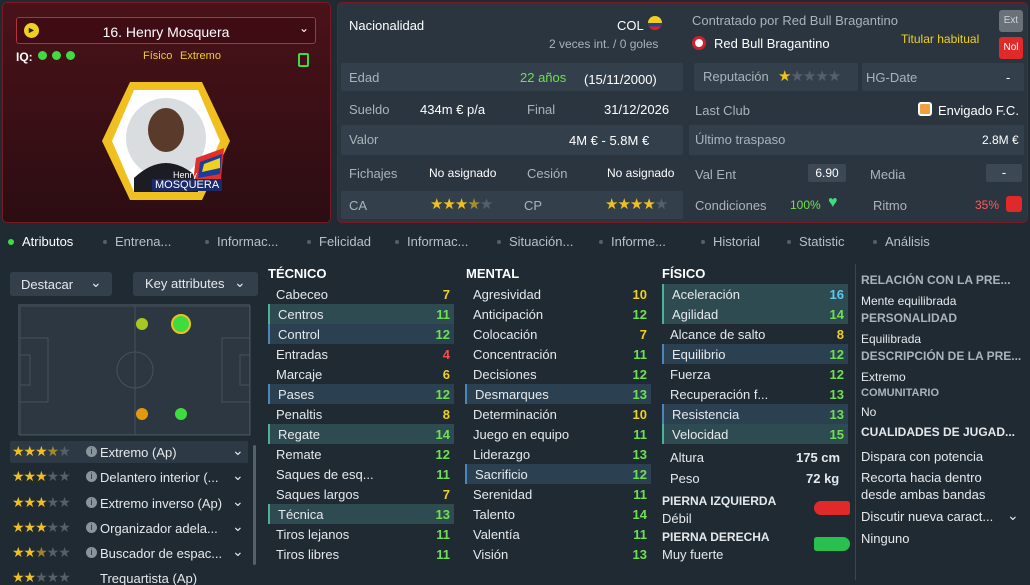 This screenshot has width=1030, height=585. Describe the element at coordinates (47, 241) in the screenshot. I see `tab-attributes: Atributos` at that location.